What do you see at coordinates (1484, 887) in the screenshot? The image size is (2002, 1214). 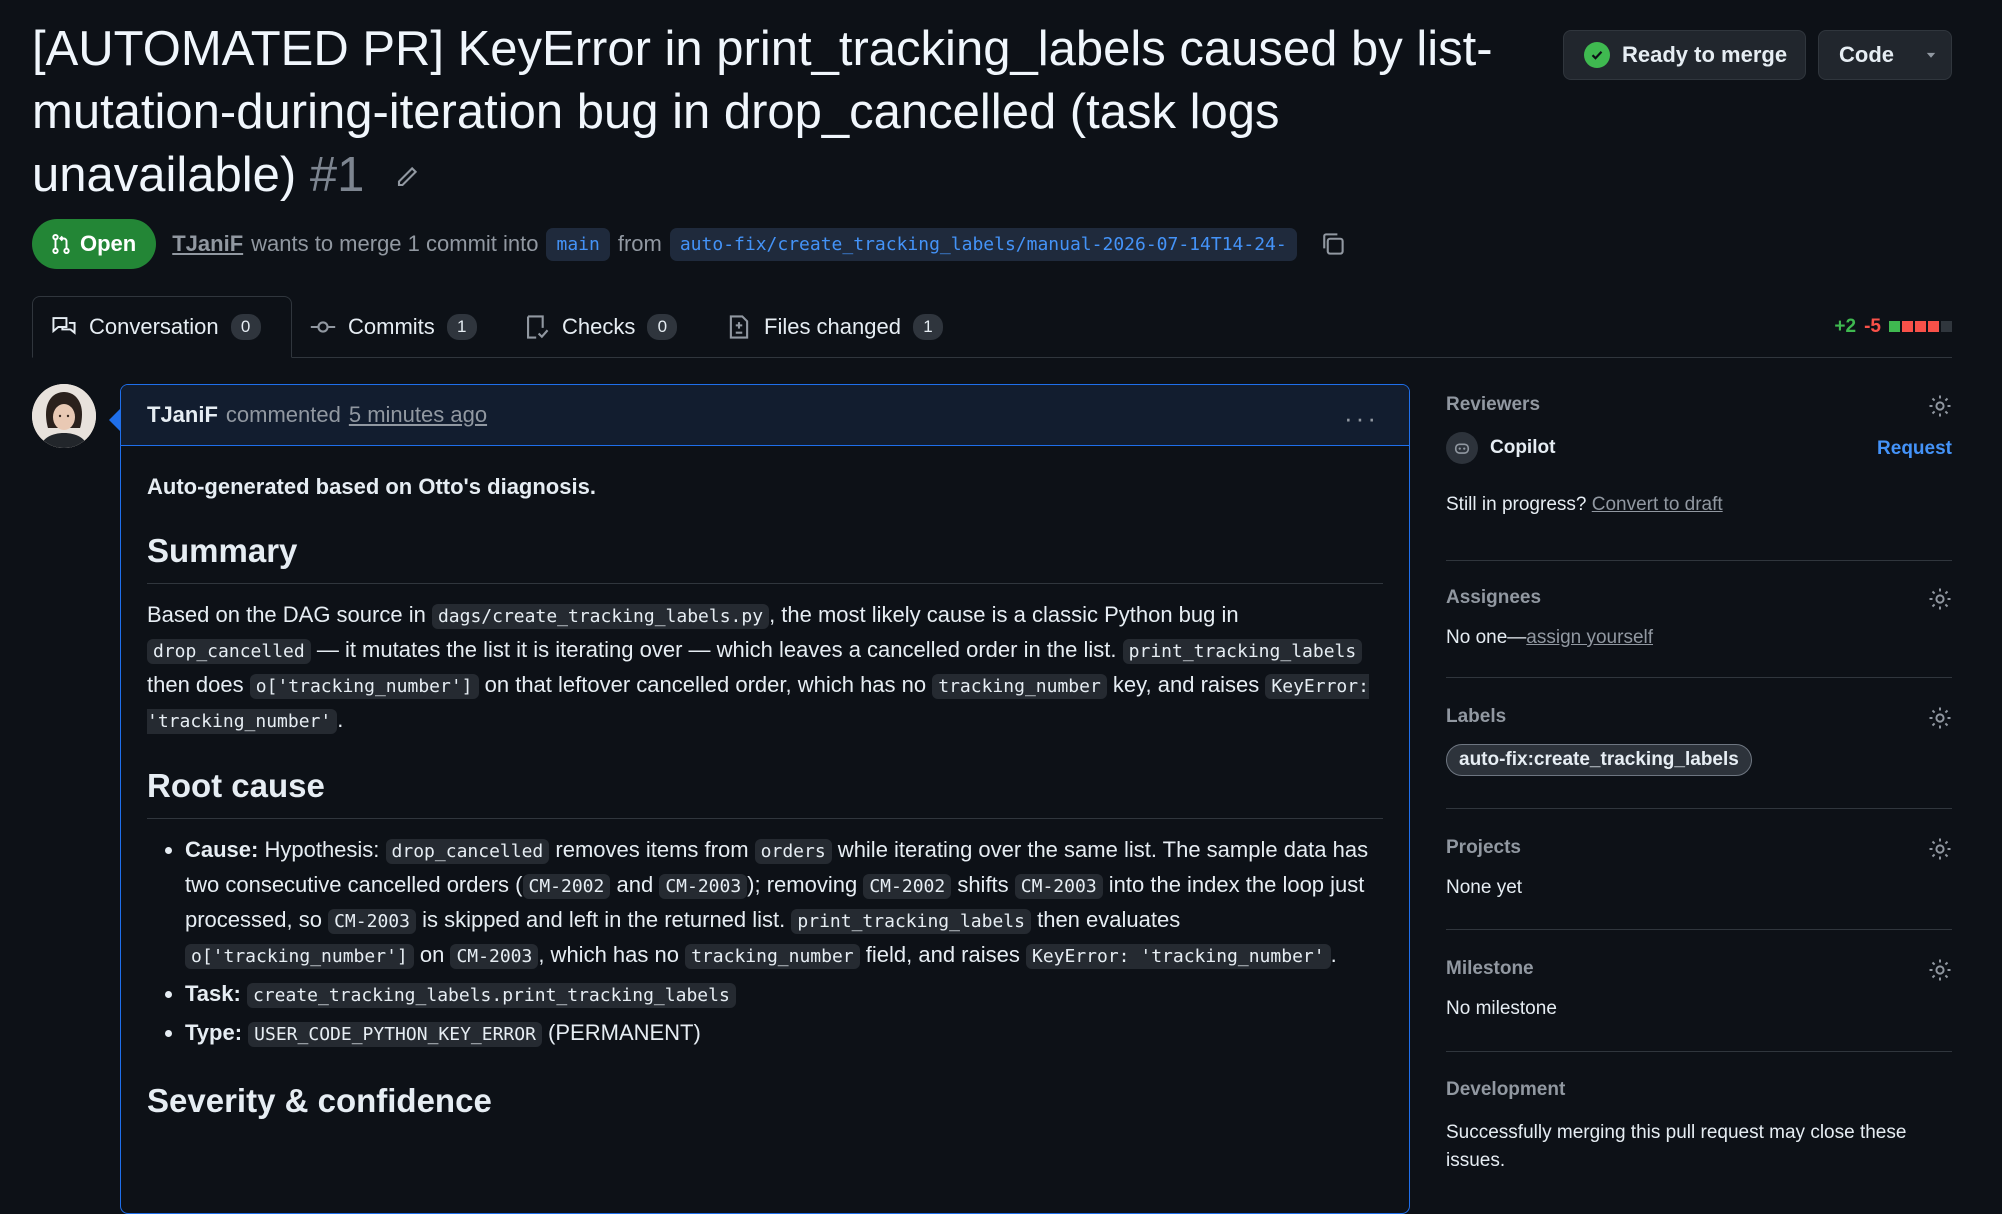 I see `projects-value: None yet` at bounding box center [1484, 887].